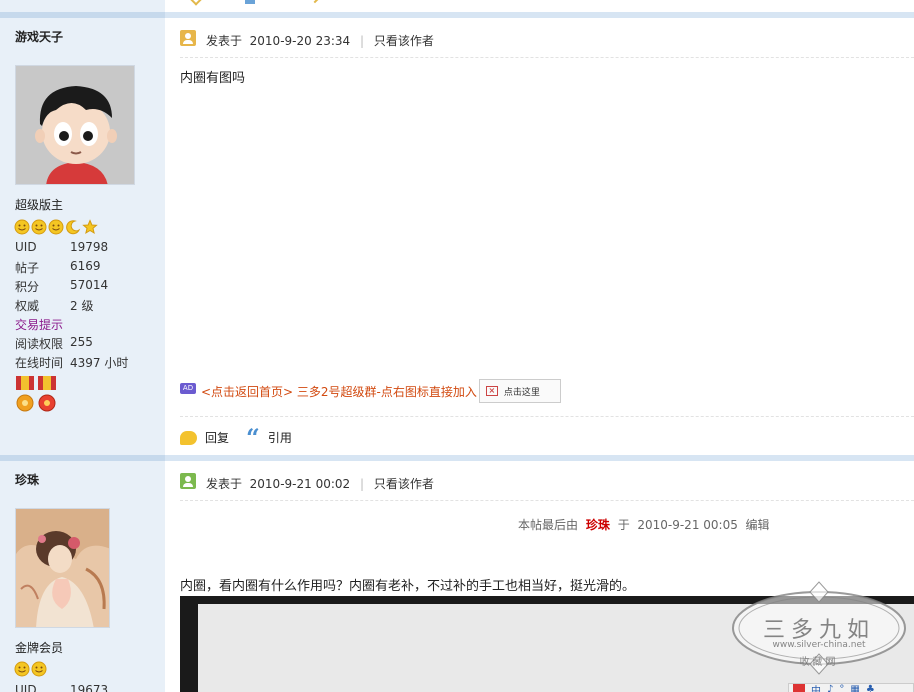  Describe the element at coordinates (799, 688) in the screenshot. I see `ime-logo-icon` at that location.